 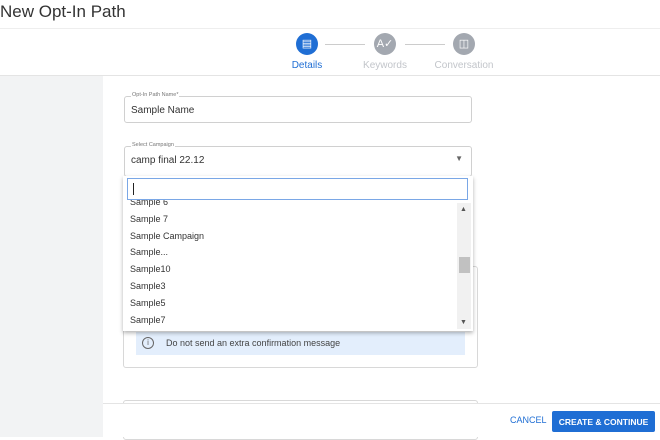 What do you see at coordinates (464, 44) in the screenshot?
I see `chat-icon: ◫` at bounding box center [464, 44].